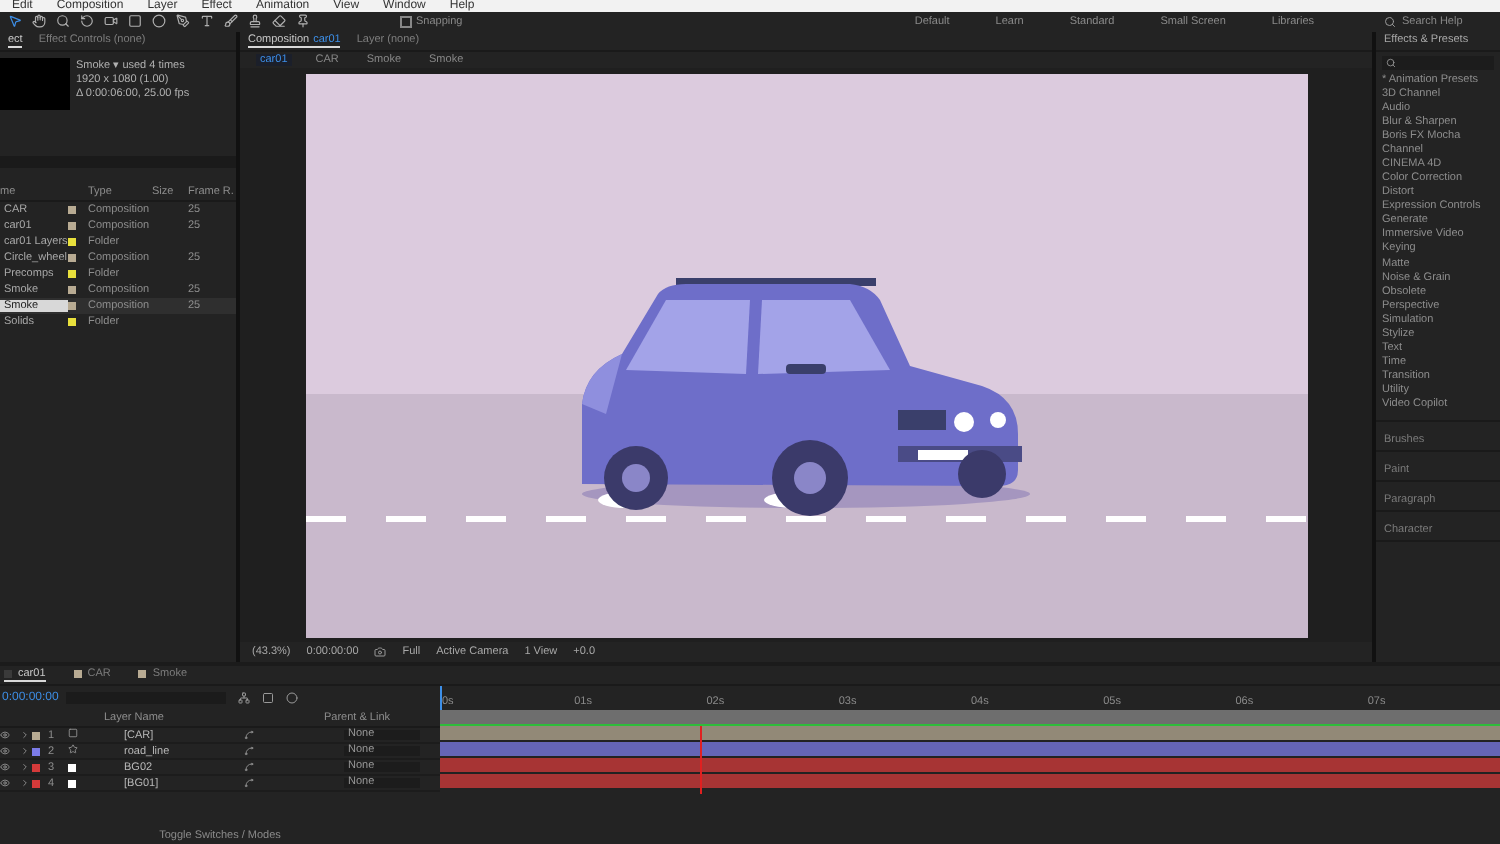  Describe the element at coordinates (207, 21) in the screenshot. I see `type-tool-icon` at that location.